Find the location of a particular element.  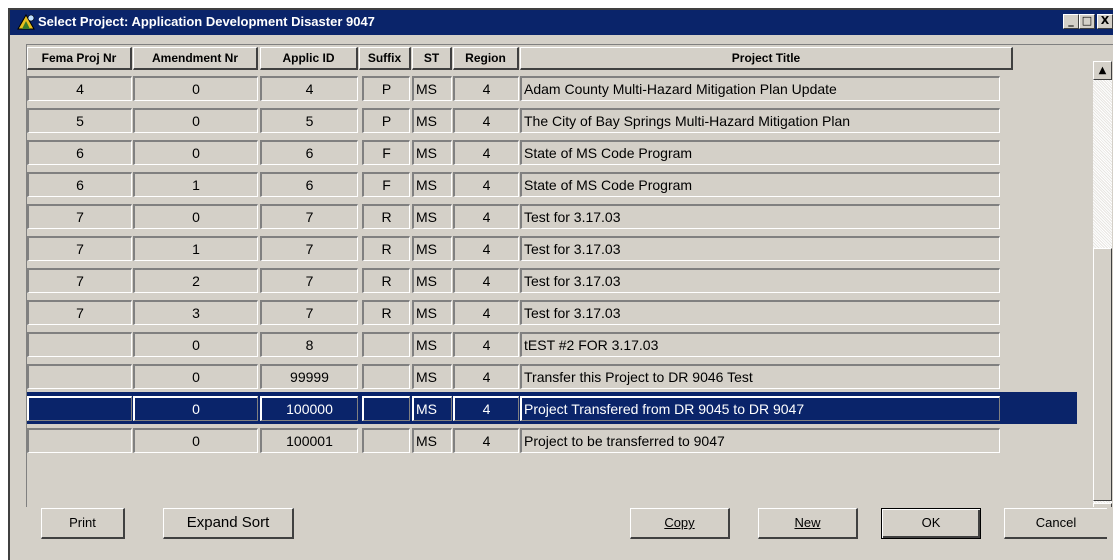

scroll-up-arrow-icon: ▲ is located at coordinates (1102, 70).